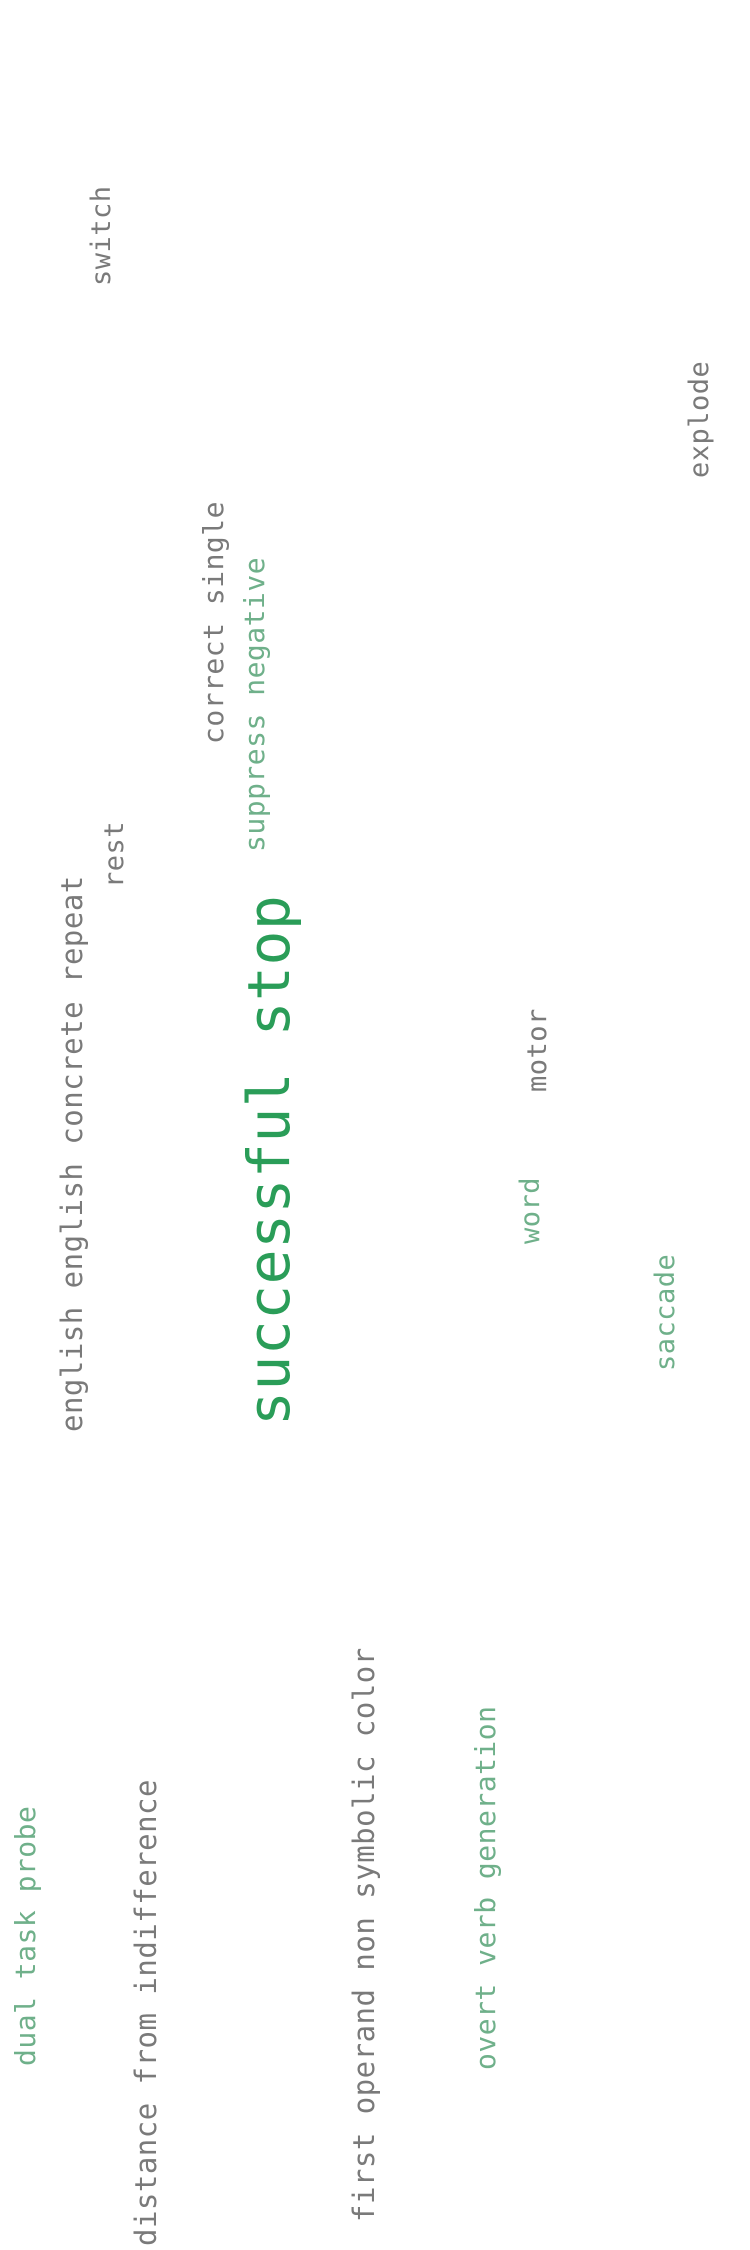 The height and width of the screenshot is (2250, 750). I want to click on word-word: word, so click(530, 1210).